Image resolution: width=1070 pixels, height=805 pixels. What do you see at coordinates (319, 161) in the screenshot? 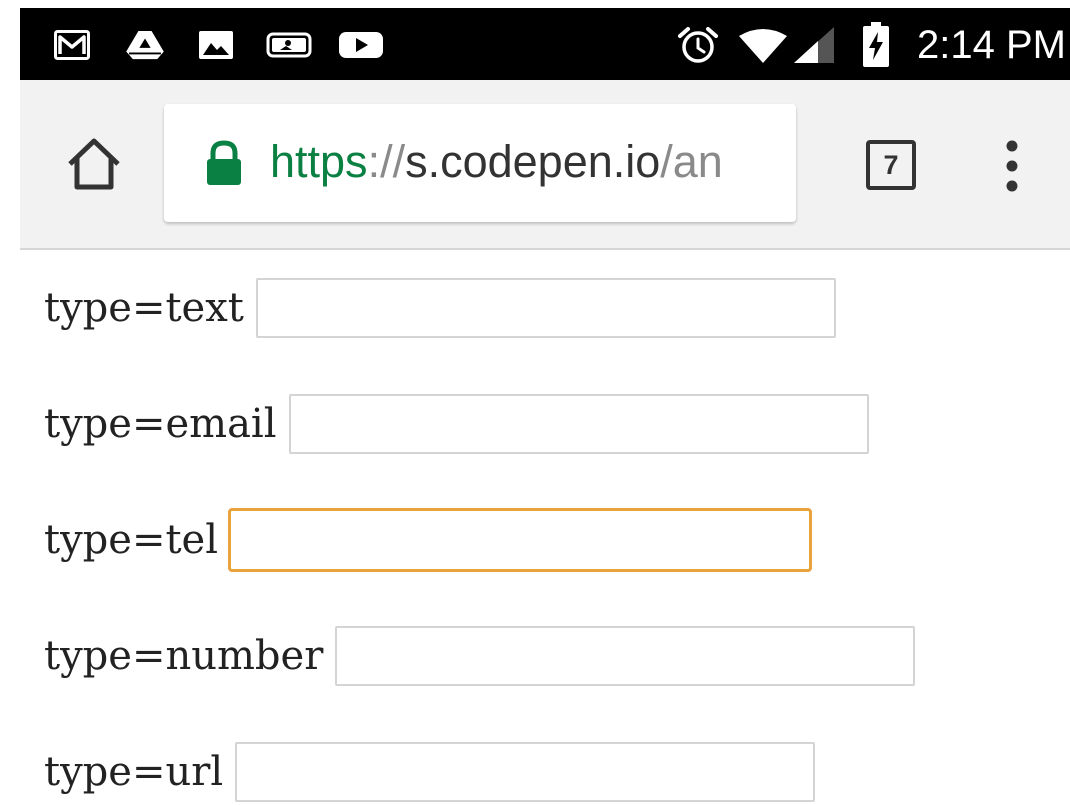
I see `url-scheme: https` at bounding box center [319, 161].